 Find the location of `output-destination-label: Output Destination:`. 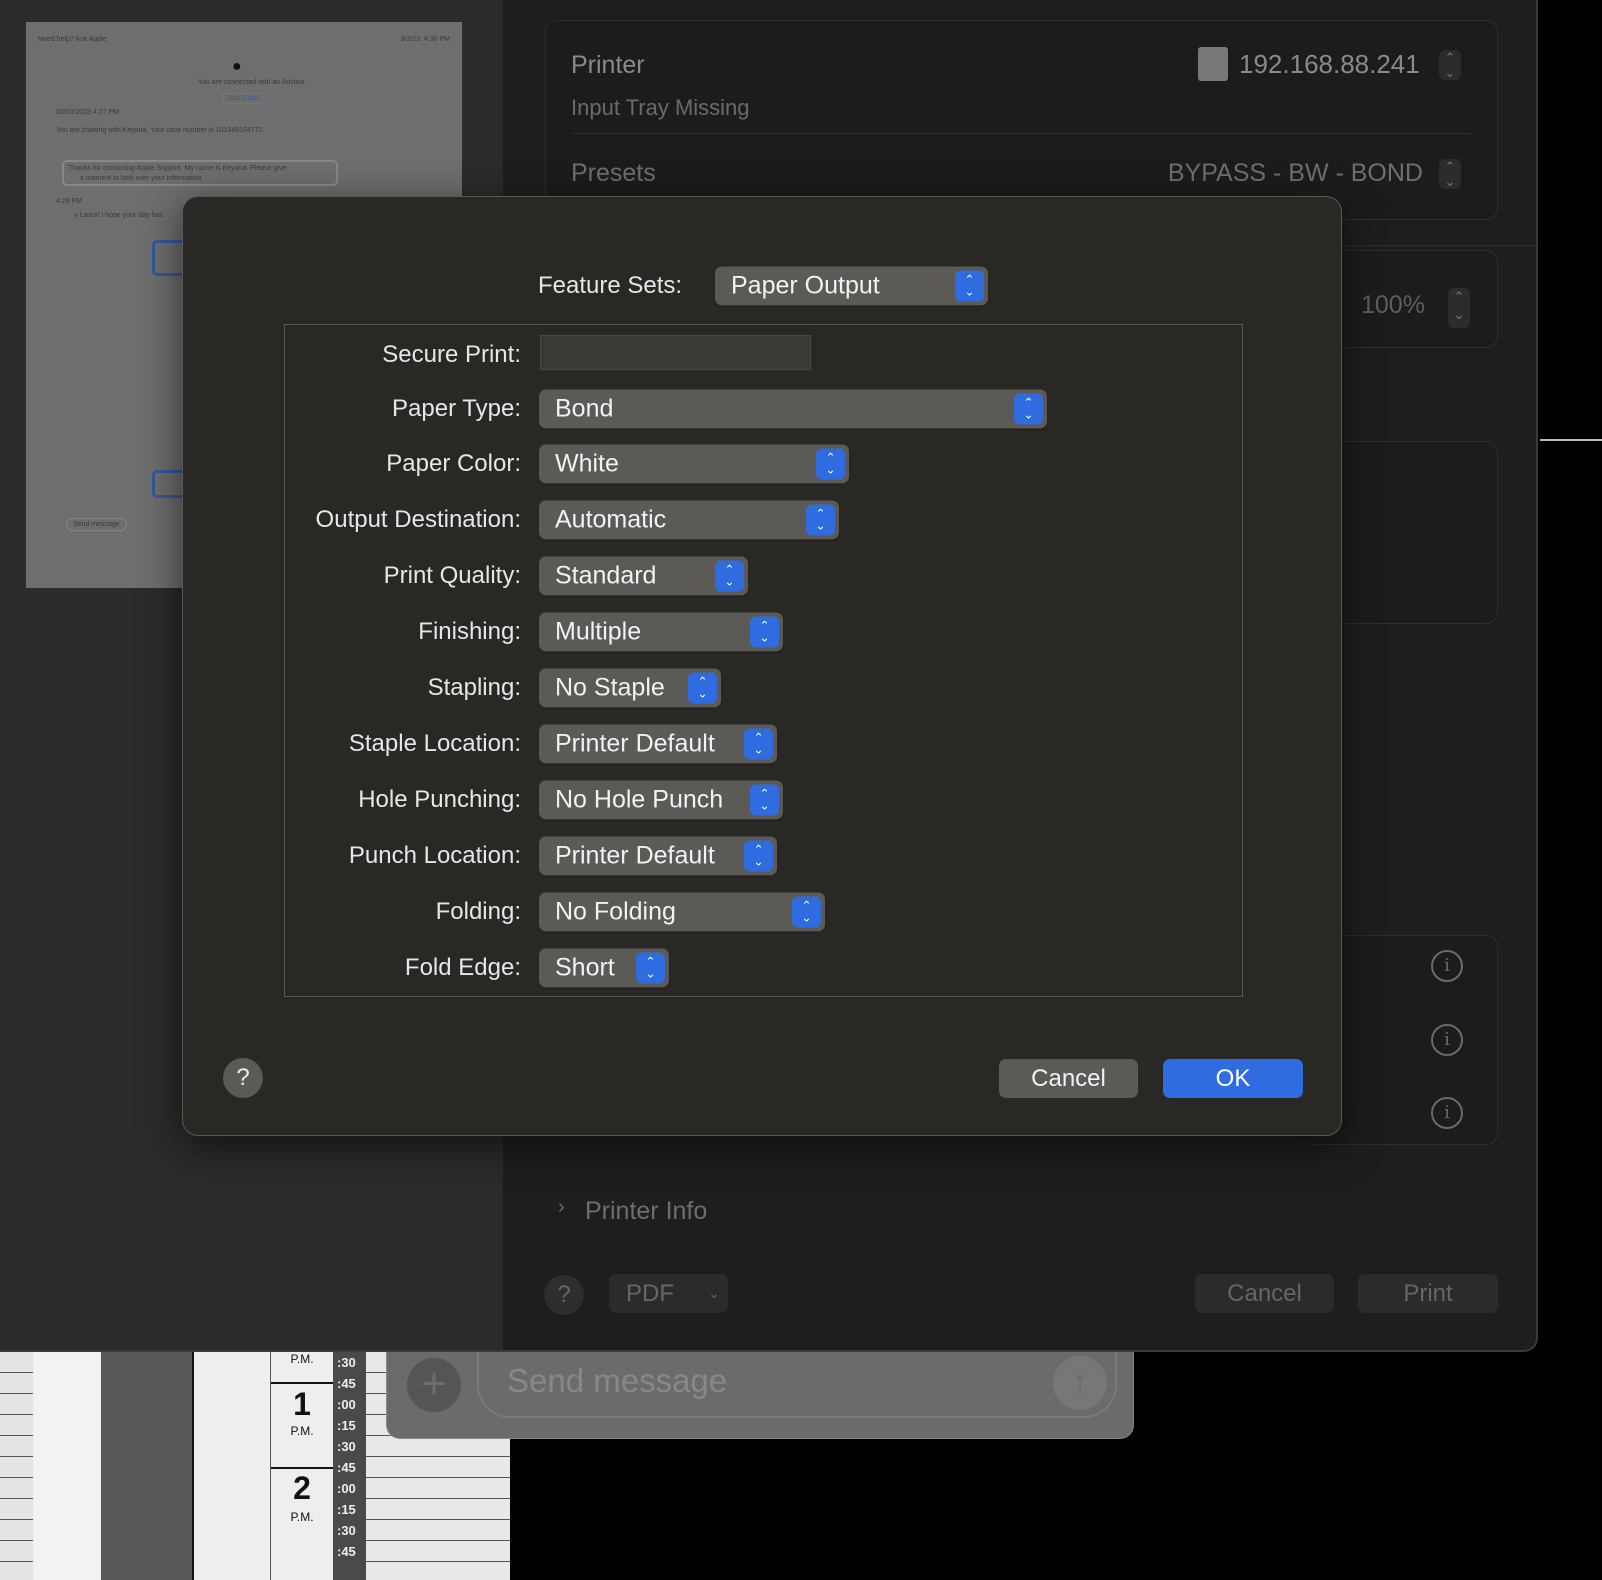

output-destination-label: Output Destination: is located at coordinates (418, 519).